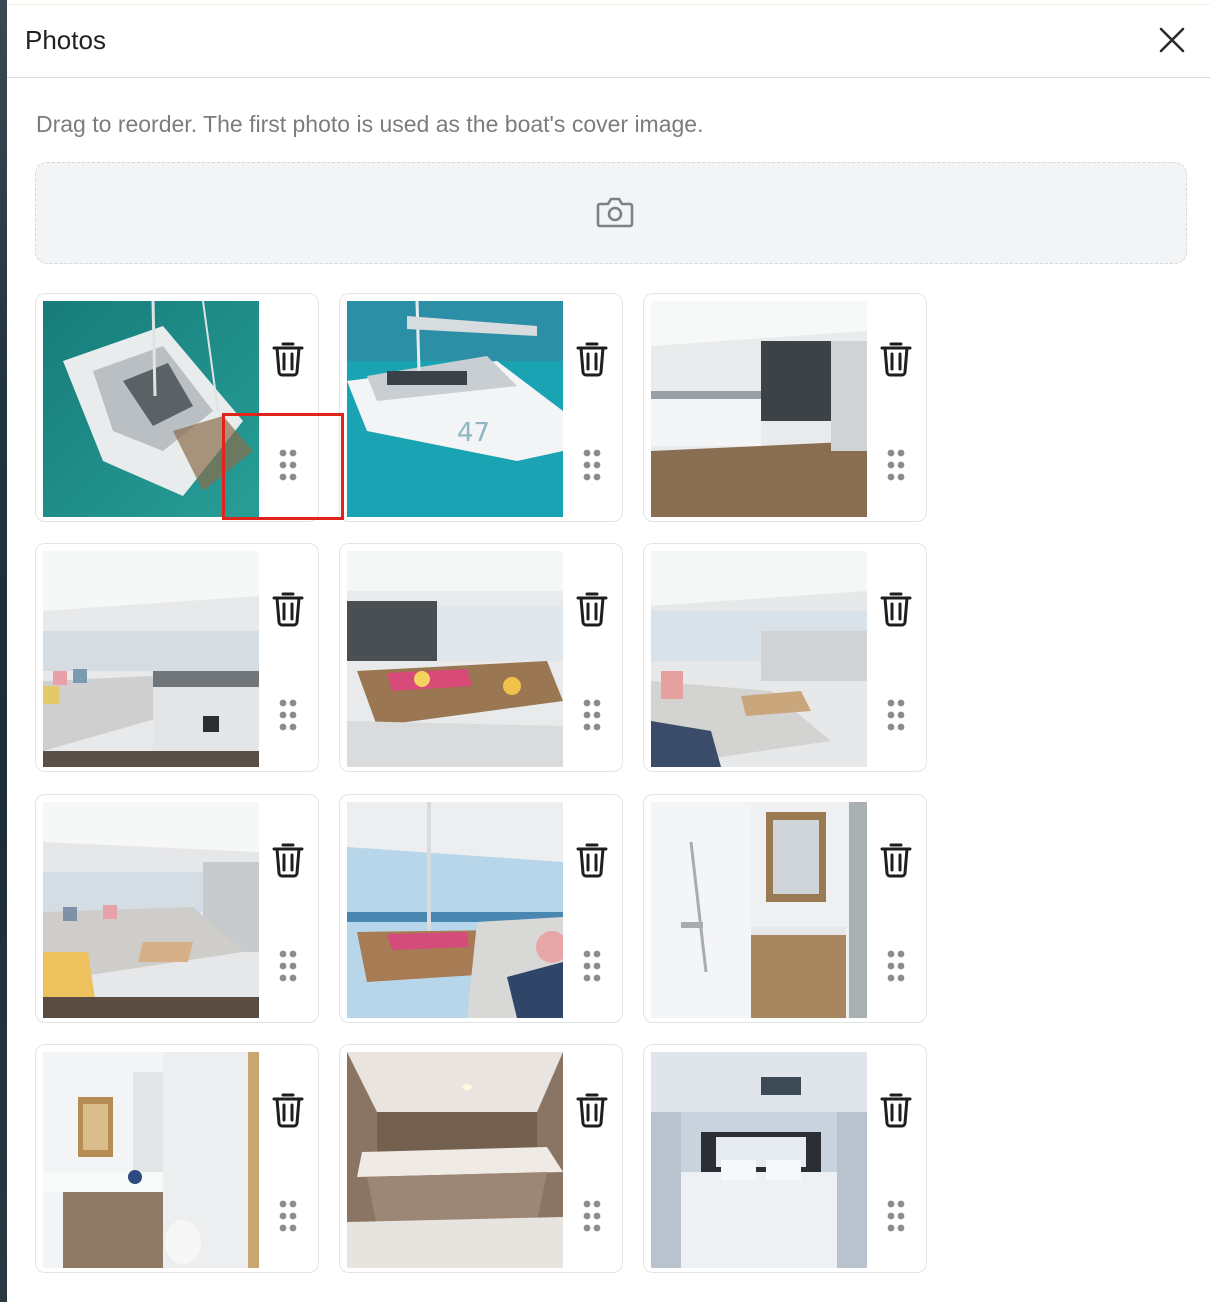  I want to click on modal-title: Photos, so click(65, 40).